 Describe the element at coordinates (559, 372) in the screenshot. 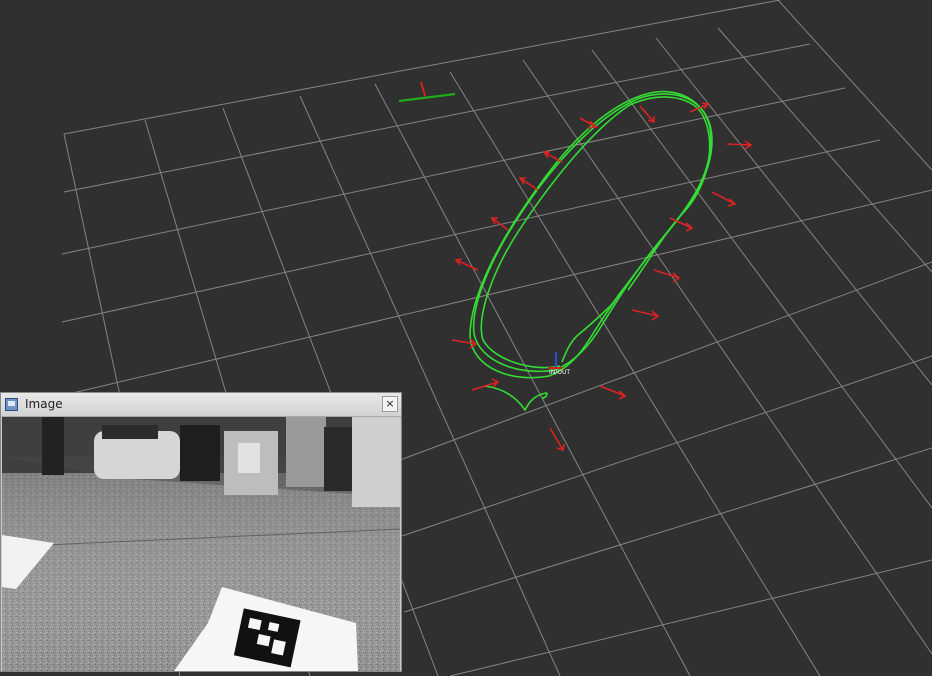

I see `marker-label: IN/OUT` at that location.